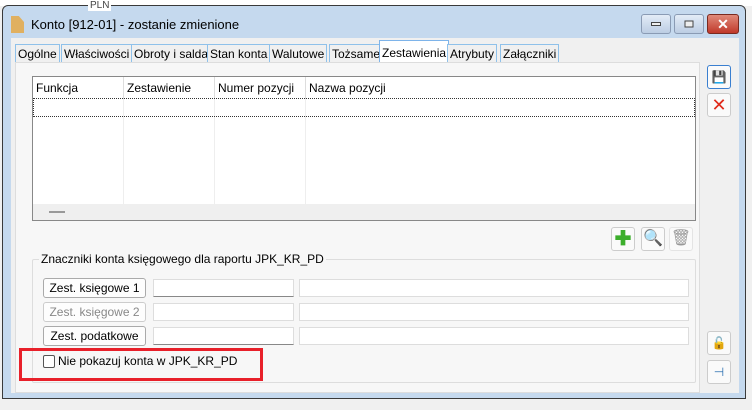  I want to click on minimize-button, so click(656, 24).